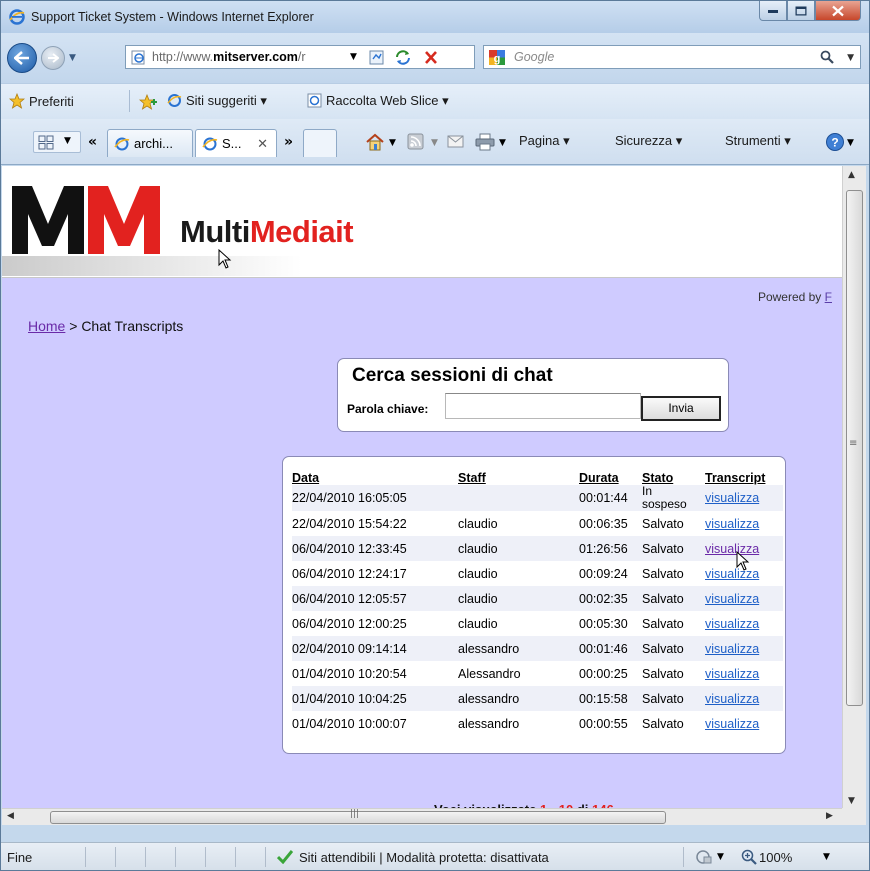 The height and width of the screenshot is (871, 870). Describe the element at coordinates (485, 142) in the screenshot. I see `print-icon` at that location.